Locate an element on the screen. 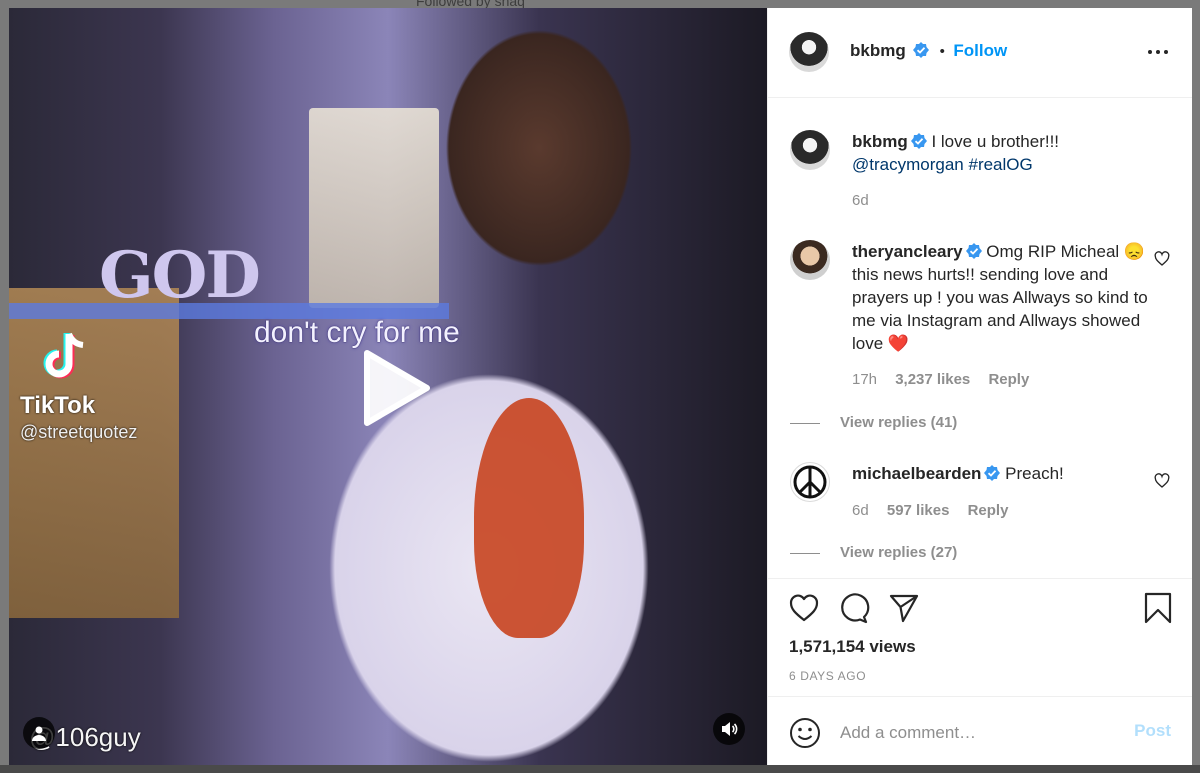 This screenshot has width=1200, height=773. header-username: bkbmg is located at coordinates (878, 50).